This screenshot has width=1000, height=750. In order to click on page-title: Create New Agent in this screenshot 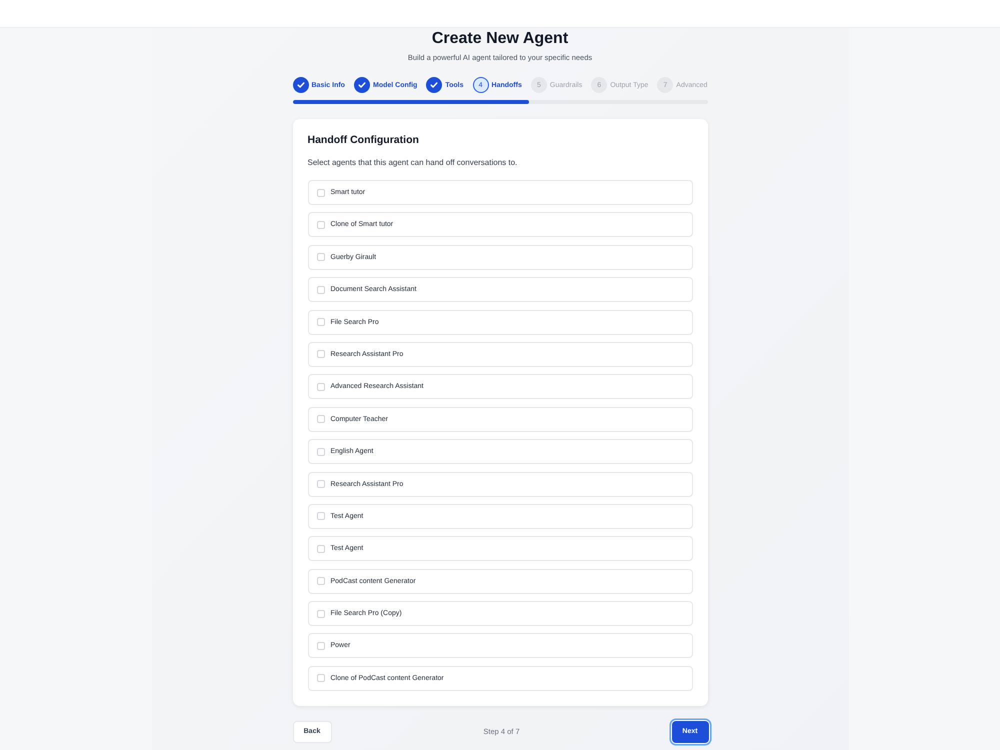, I will do `click(500, 39)`.